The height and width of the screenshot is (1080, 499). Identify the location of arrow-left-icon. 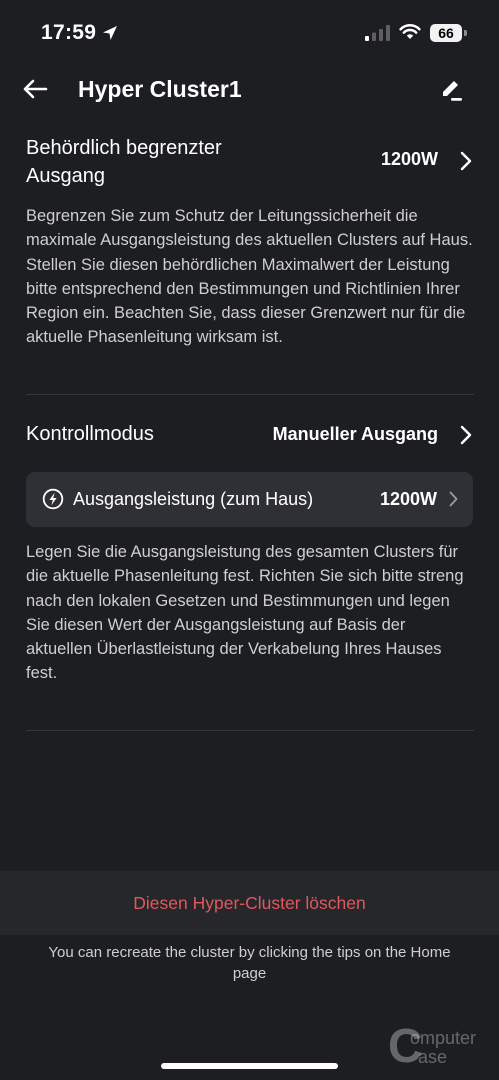
(35, 89).